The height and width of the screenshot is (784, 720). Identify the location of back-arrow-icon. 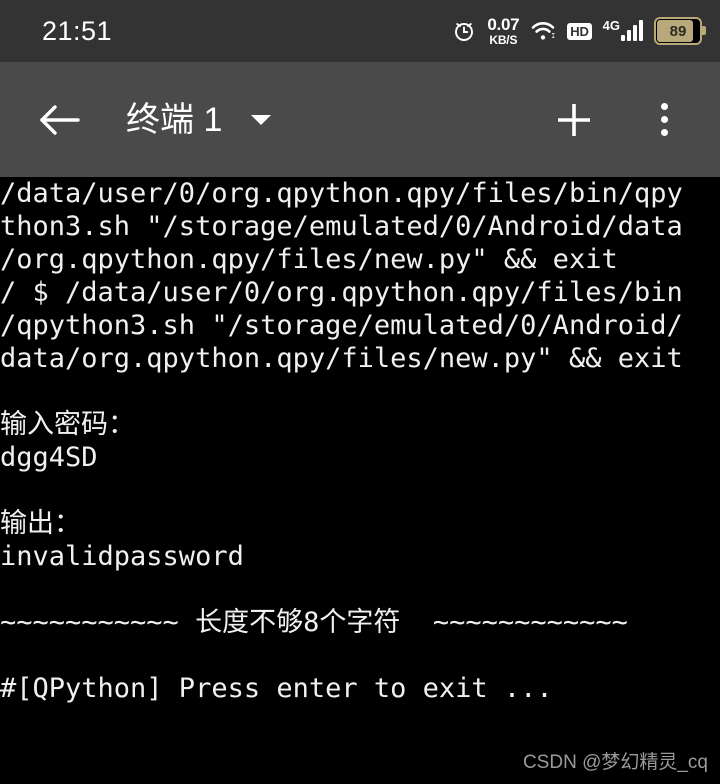
(60, 119).